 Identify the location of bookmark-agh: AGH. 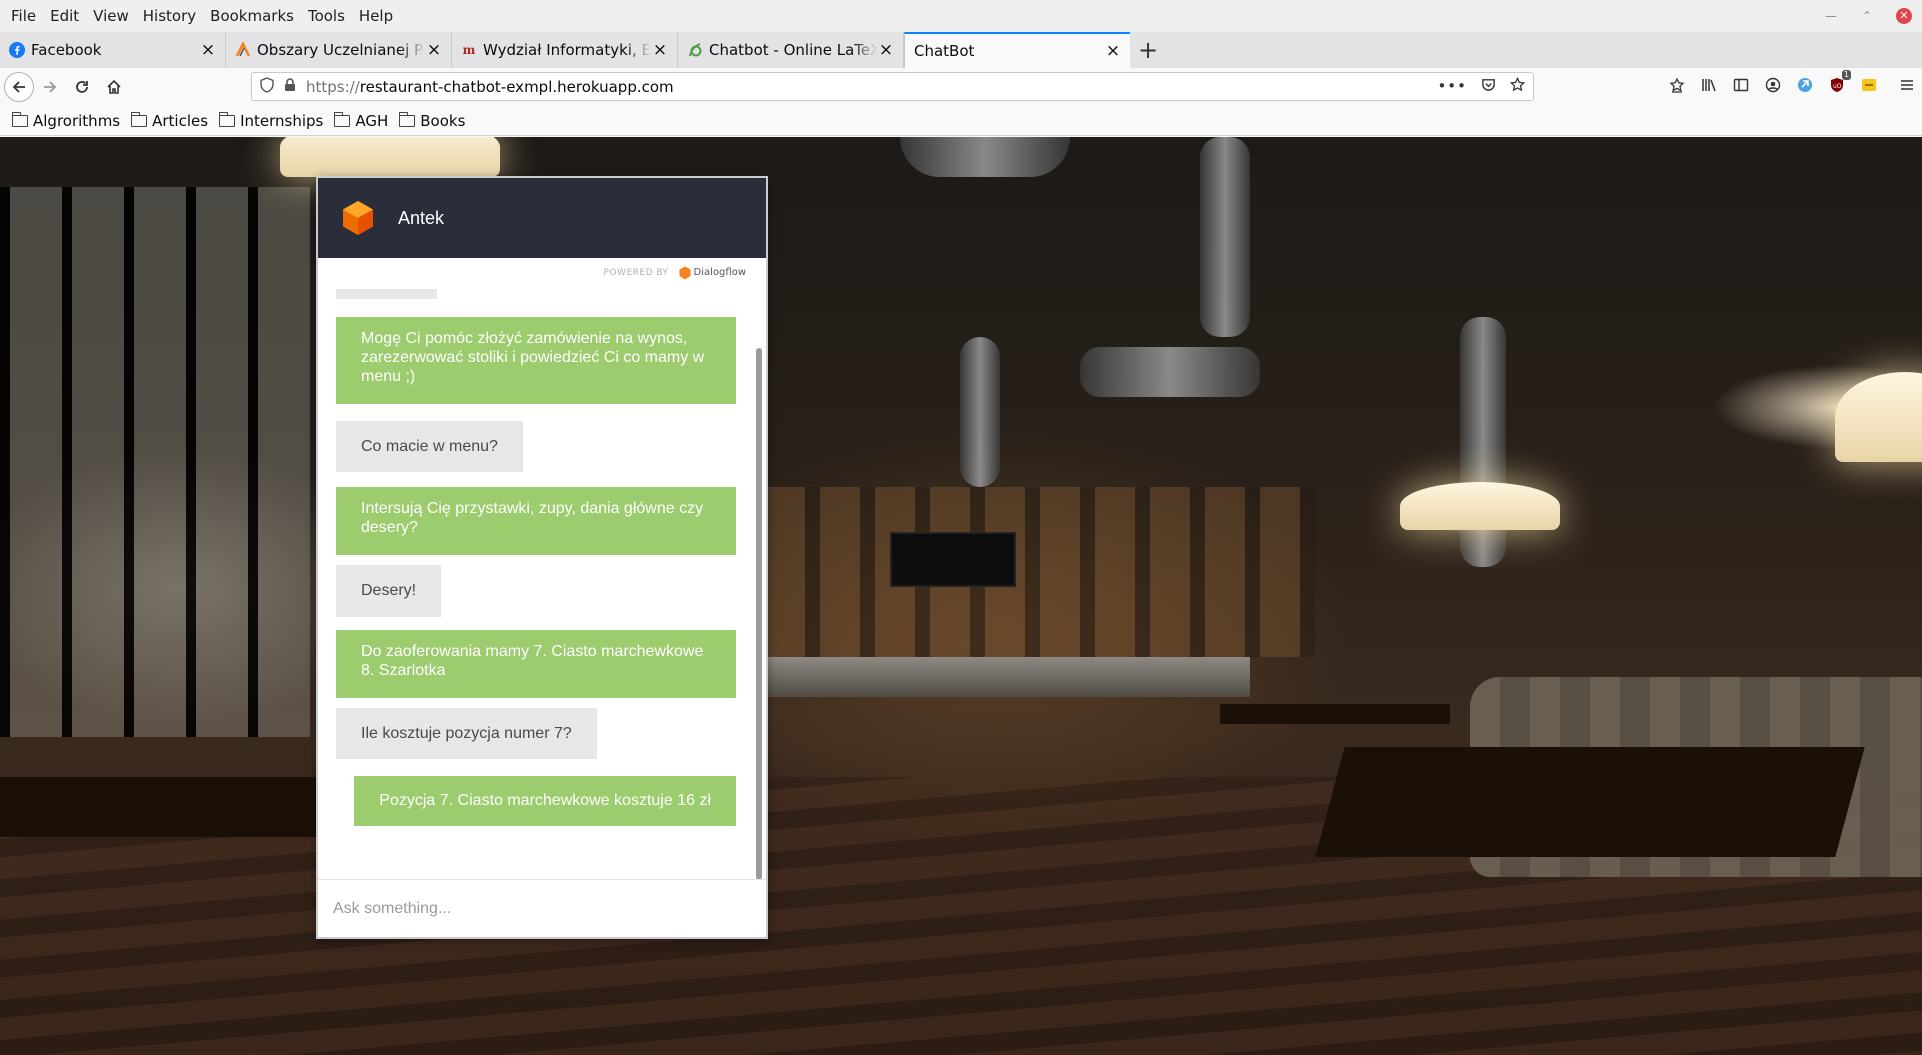
(360, 120).